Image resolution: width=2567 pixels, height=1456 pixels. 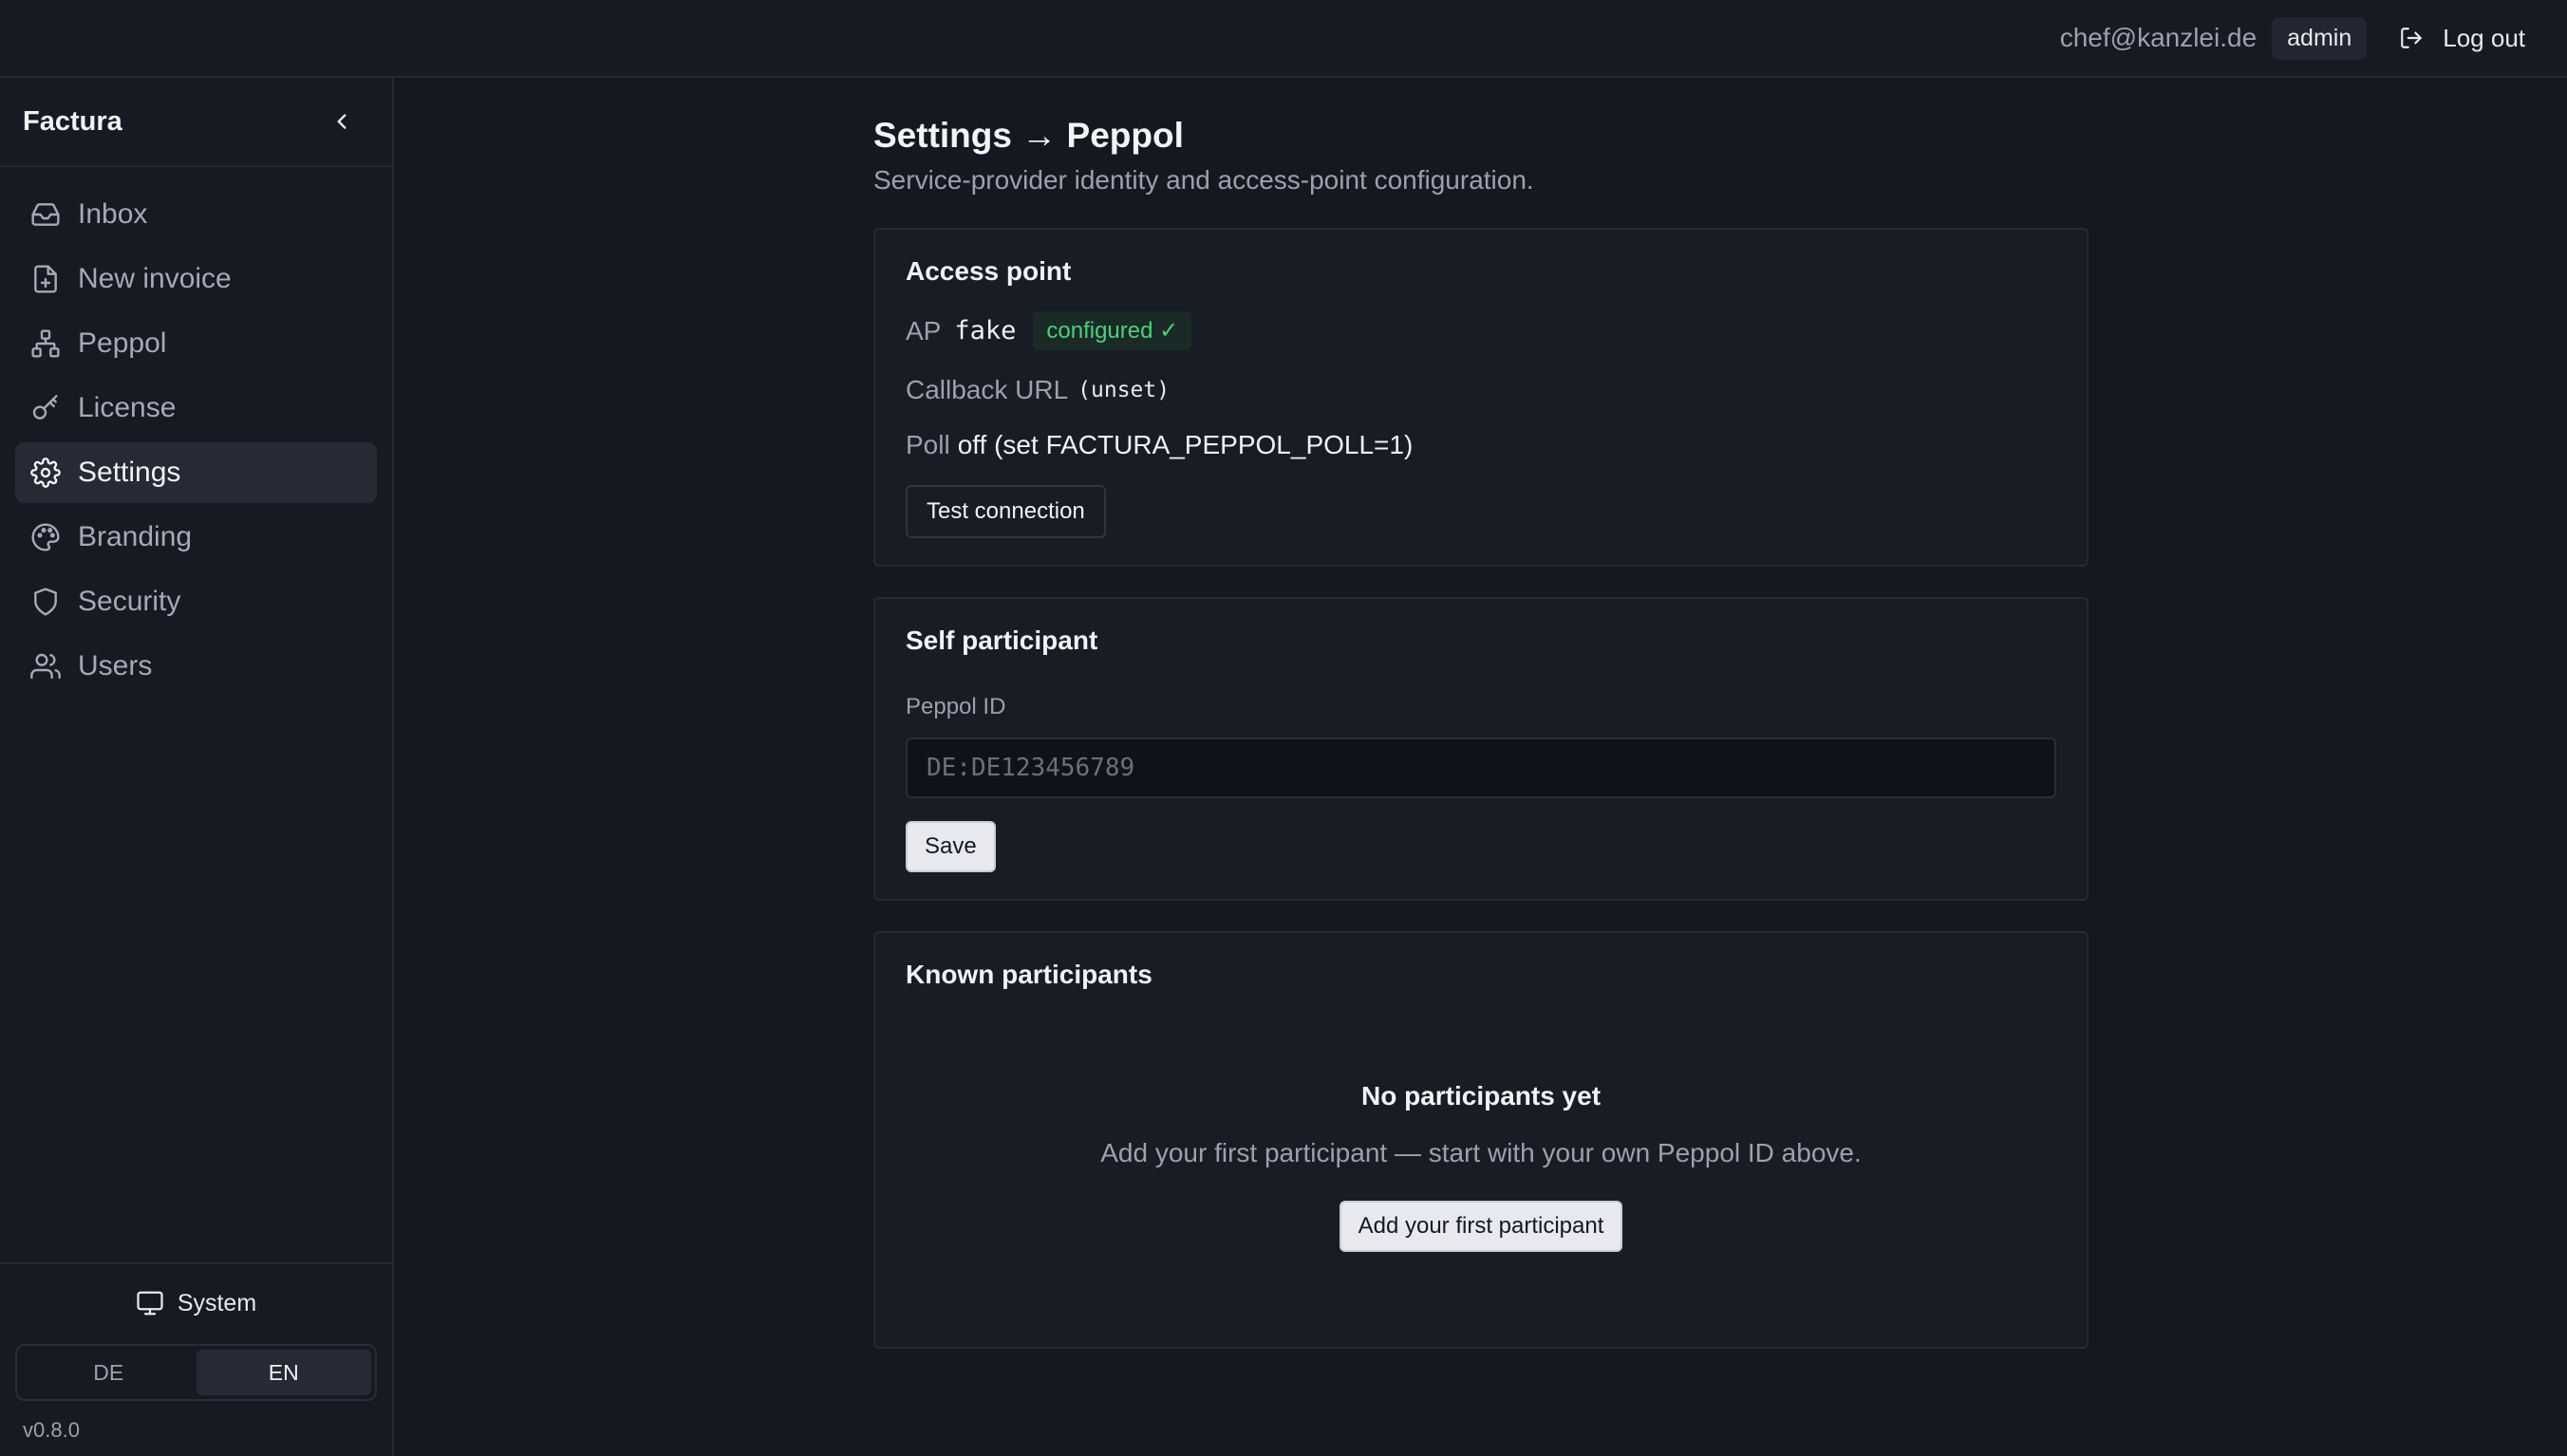 I want to click on language-toggle: DE EN, so click(x=196, y=1372).